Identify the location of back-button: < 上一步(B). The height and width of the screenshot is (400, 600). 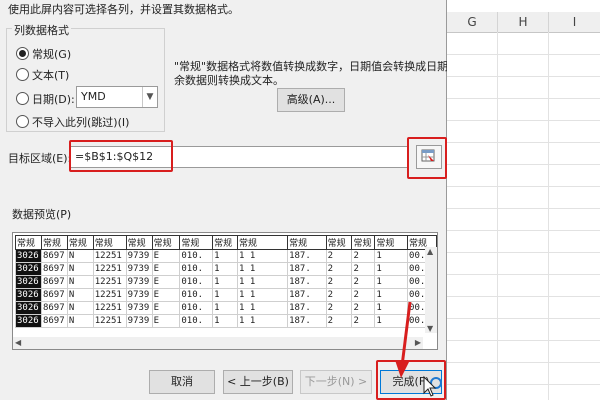
(258, 382).